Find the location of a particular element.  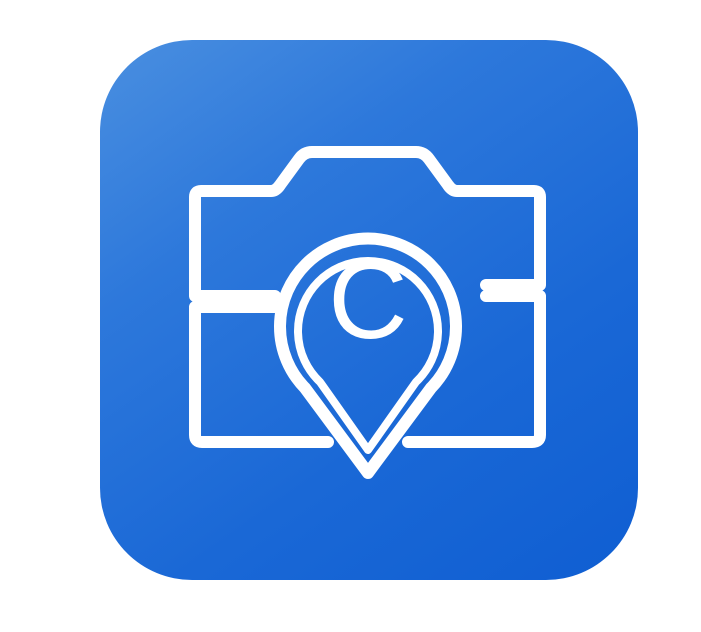

copyright-letter: C is located at coordinates (367, 300).